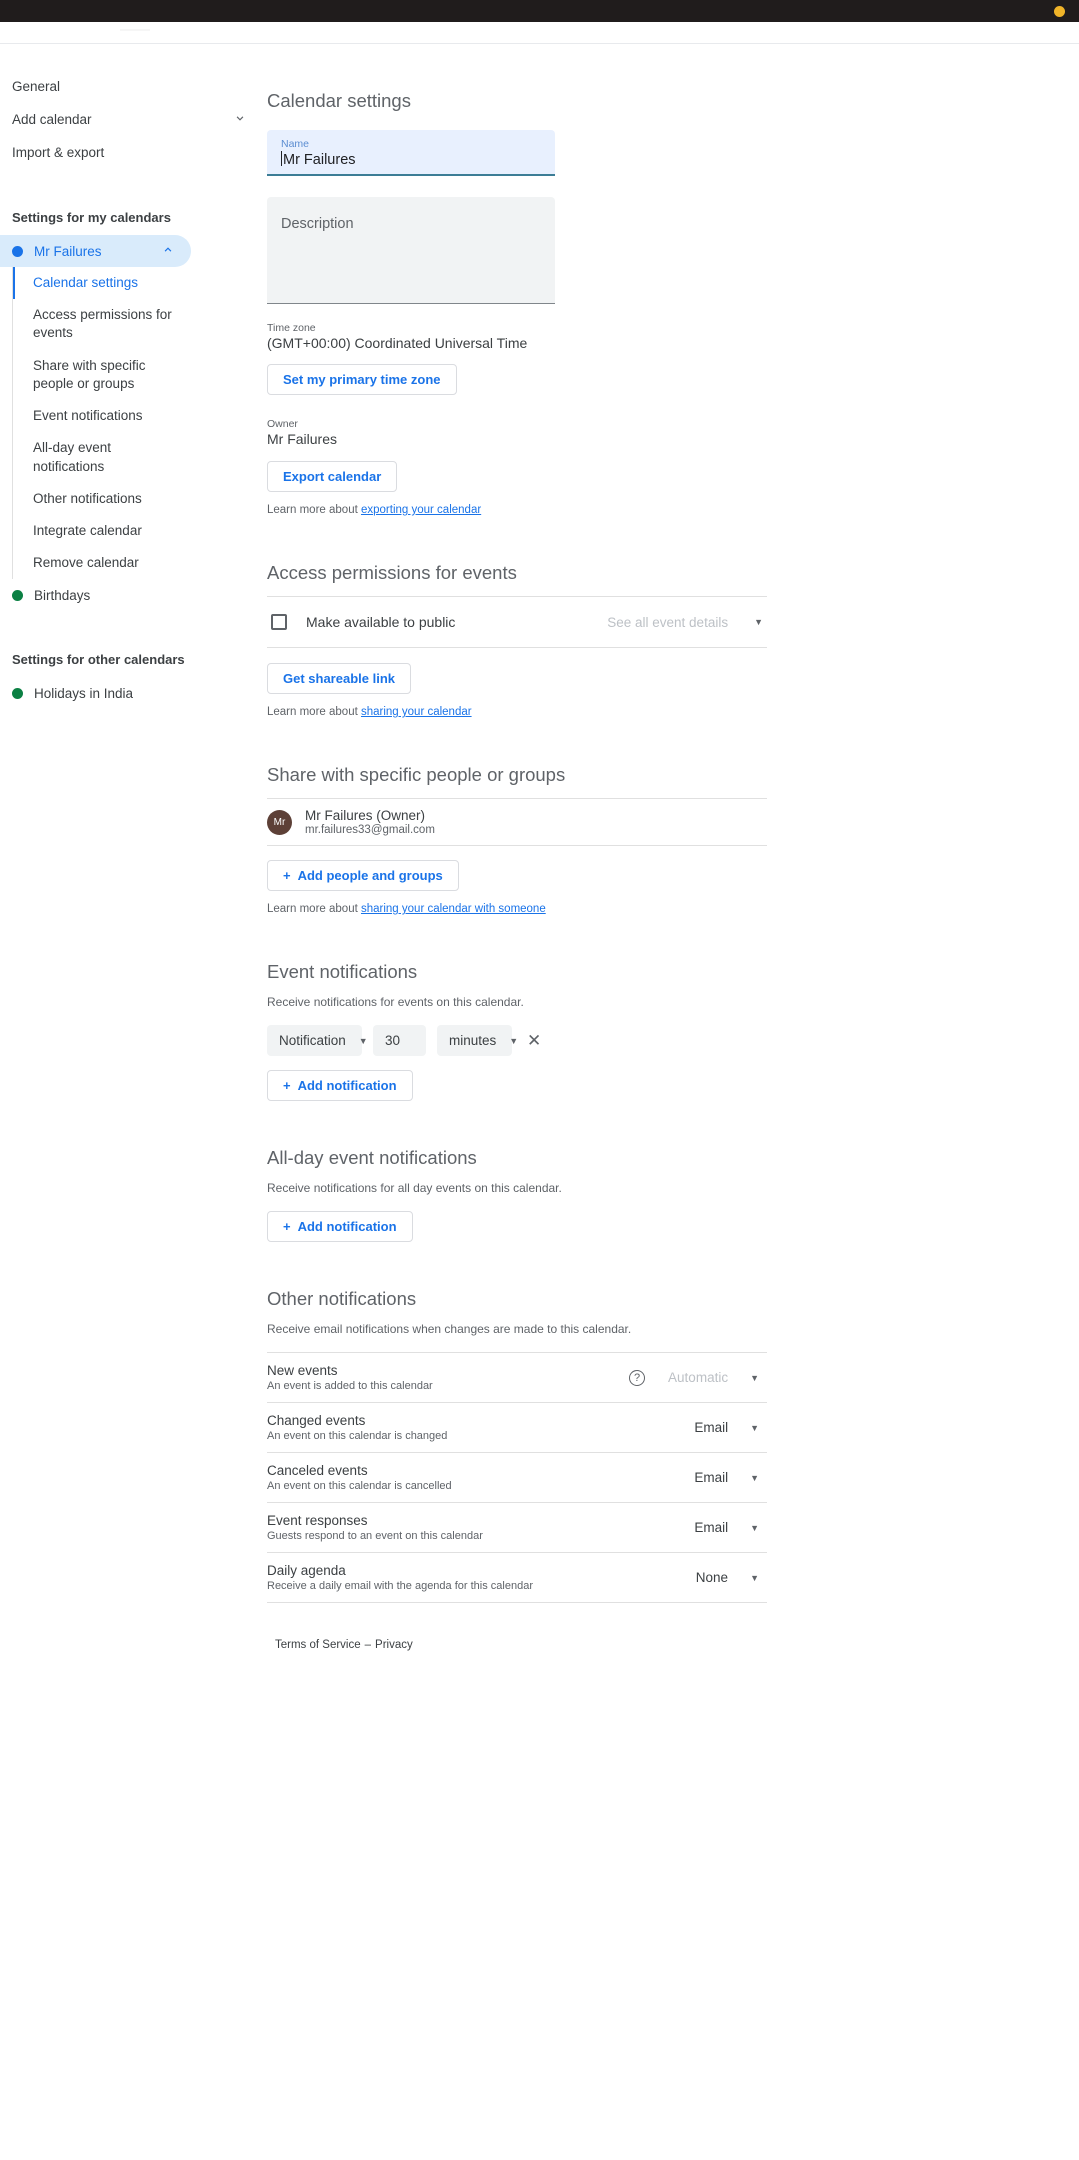 The image size is (1079, 2160). I want to click on notification-unit-select: minutes ▼, so click(477, 1040).